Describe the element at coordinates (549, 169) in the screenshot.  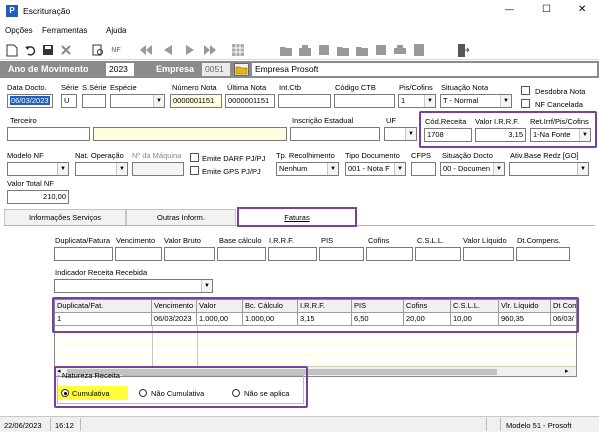
I see `ativ-select: ▼` at that location.